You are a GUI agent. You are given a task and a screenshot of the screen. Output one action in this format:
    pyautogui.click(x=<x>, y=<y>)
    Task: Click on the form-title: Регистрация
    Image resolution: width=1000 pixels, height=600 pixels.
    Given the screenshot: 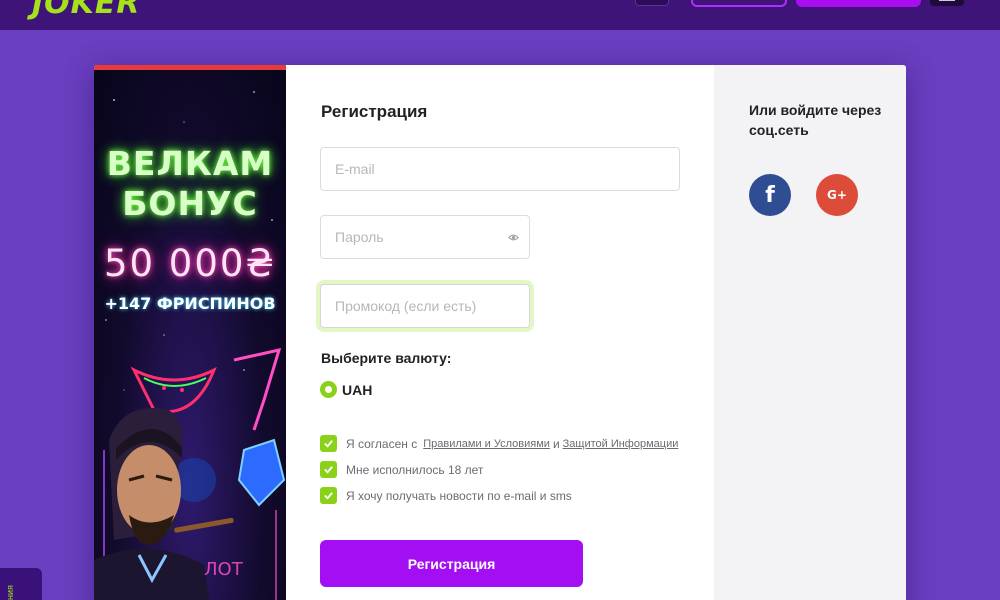 What is the action you would take?
    pyautogui.click(x=374, y=111)
    